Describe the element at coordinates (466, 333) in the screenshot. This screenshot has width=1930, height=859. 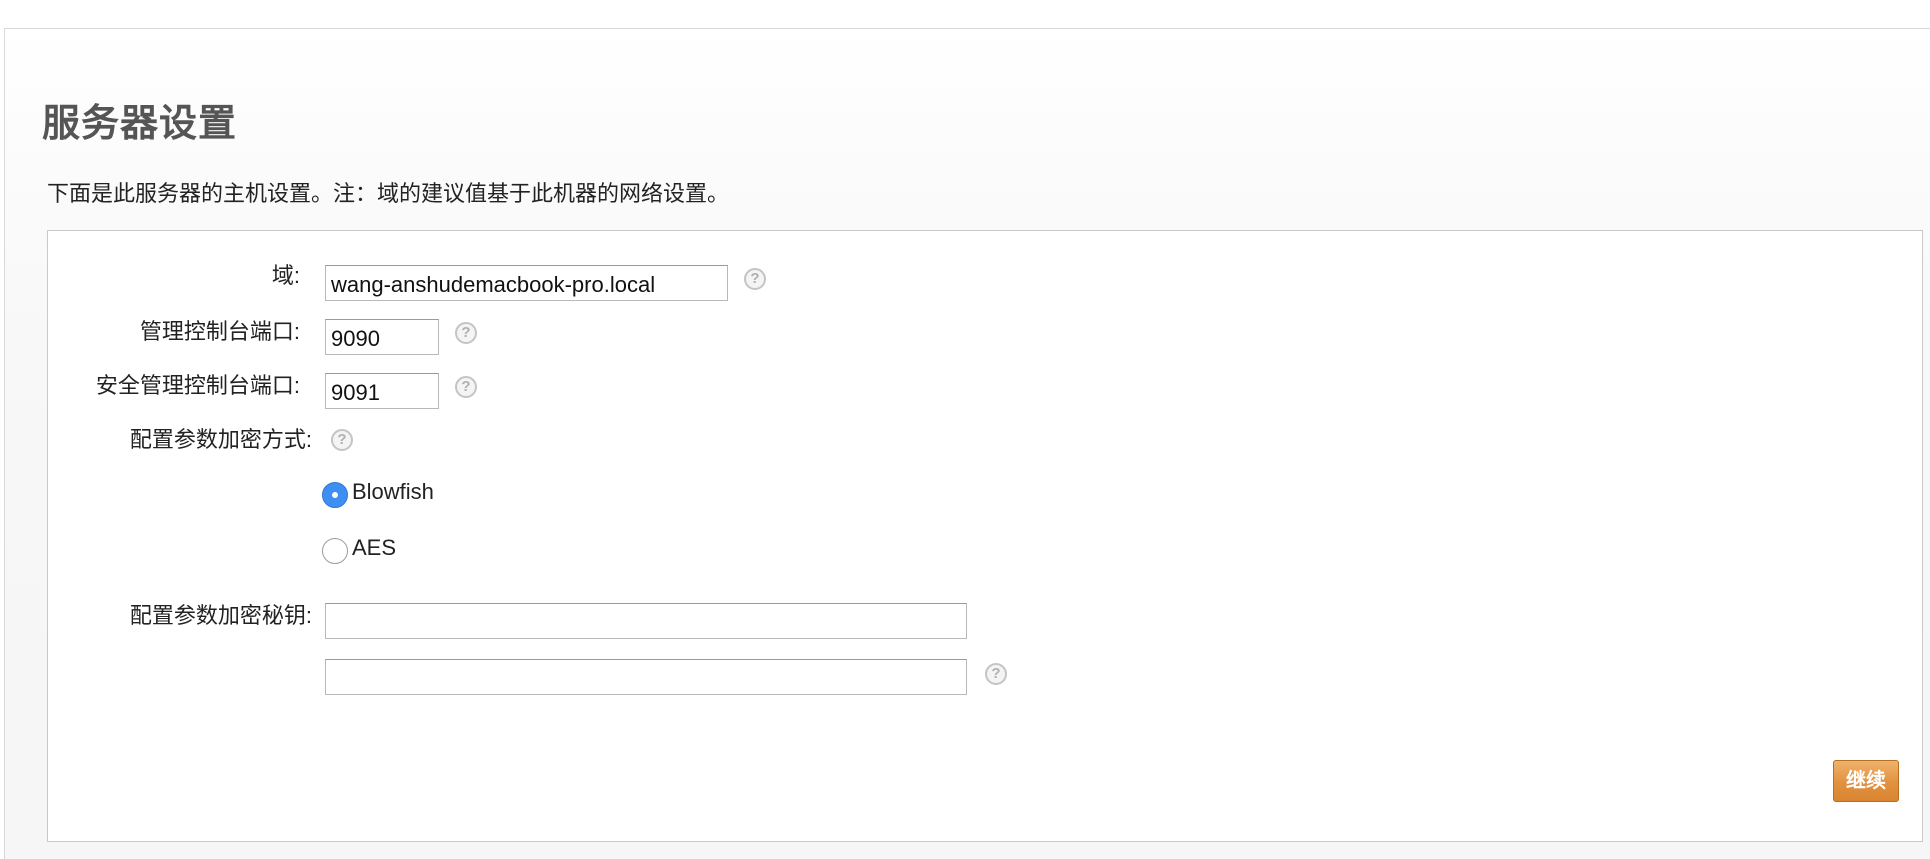
I see `admin-console-port-help-icon: ?` at that location.